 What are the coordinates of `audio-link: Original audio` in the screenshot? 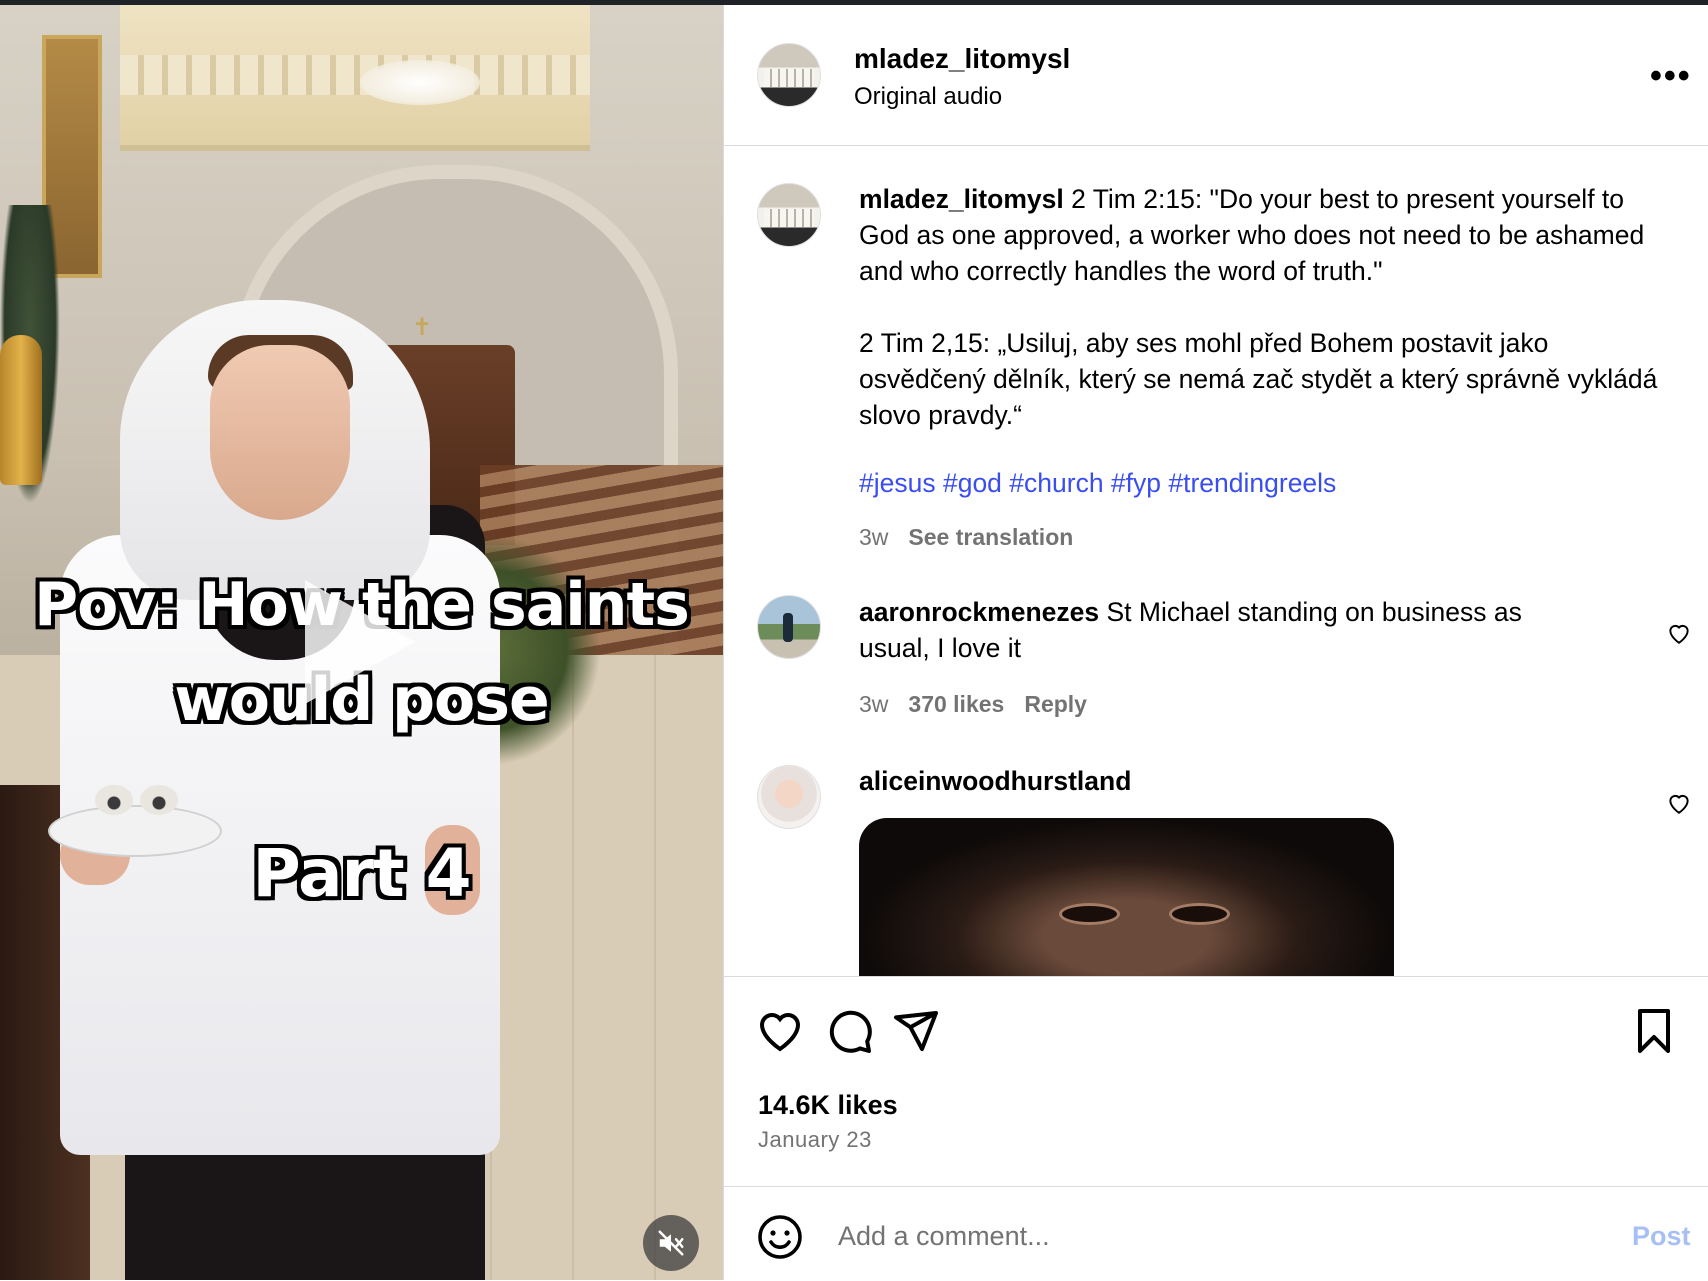 It's located at (928, 97).